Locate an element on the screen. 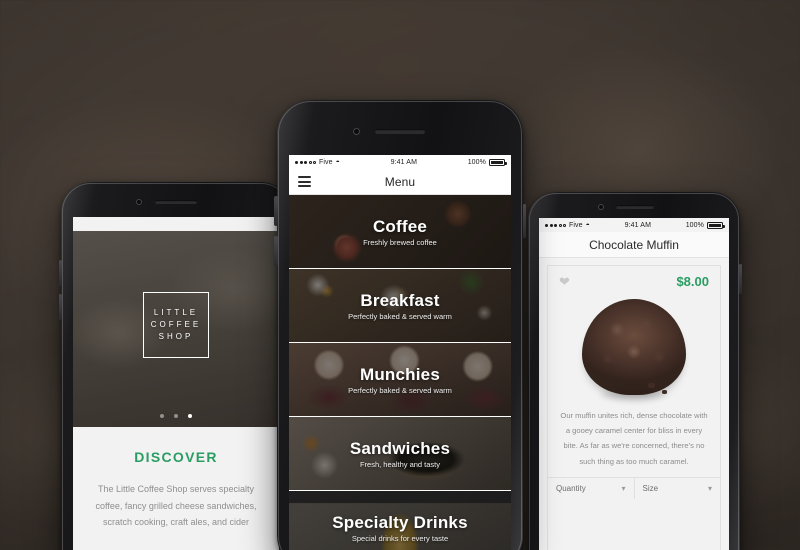  heart-icon: ❤ is located at coordinates (564, 281).